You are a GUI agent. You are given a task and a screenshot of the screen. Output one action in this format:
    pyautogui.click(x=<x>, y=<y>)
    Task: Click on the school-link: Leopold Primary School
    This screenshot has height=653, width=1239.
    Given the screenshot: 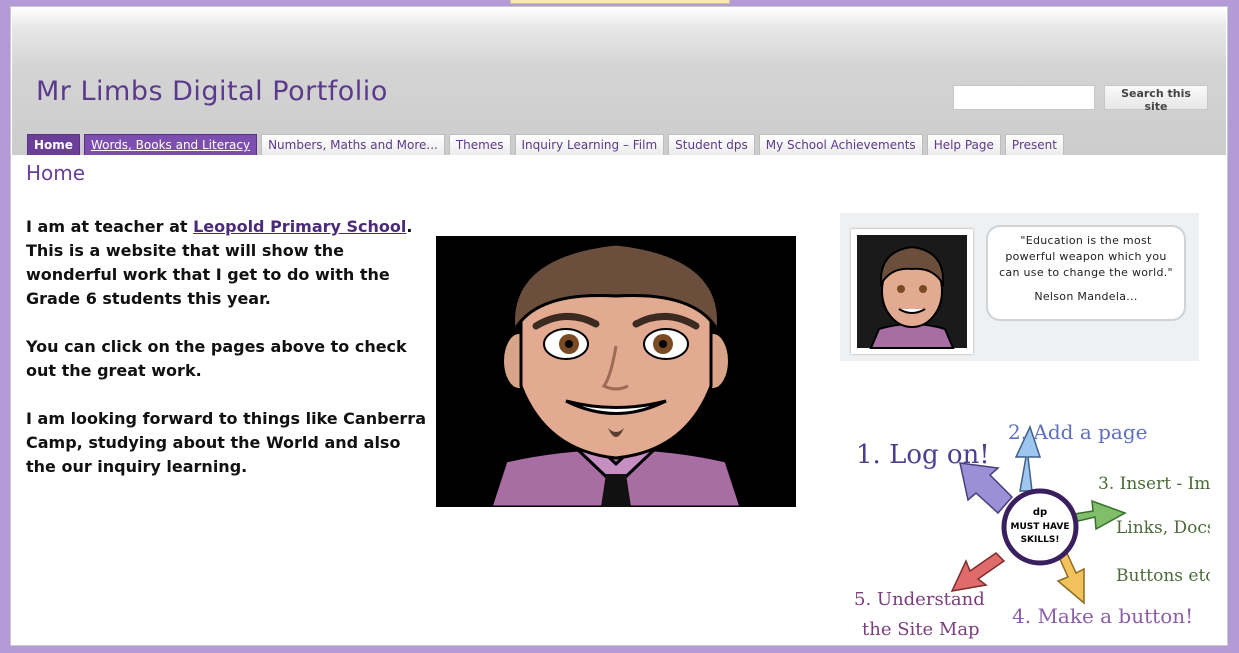 What is the action you would take?
    pyautogui.click(x=299, y=226)
    